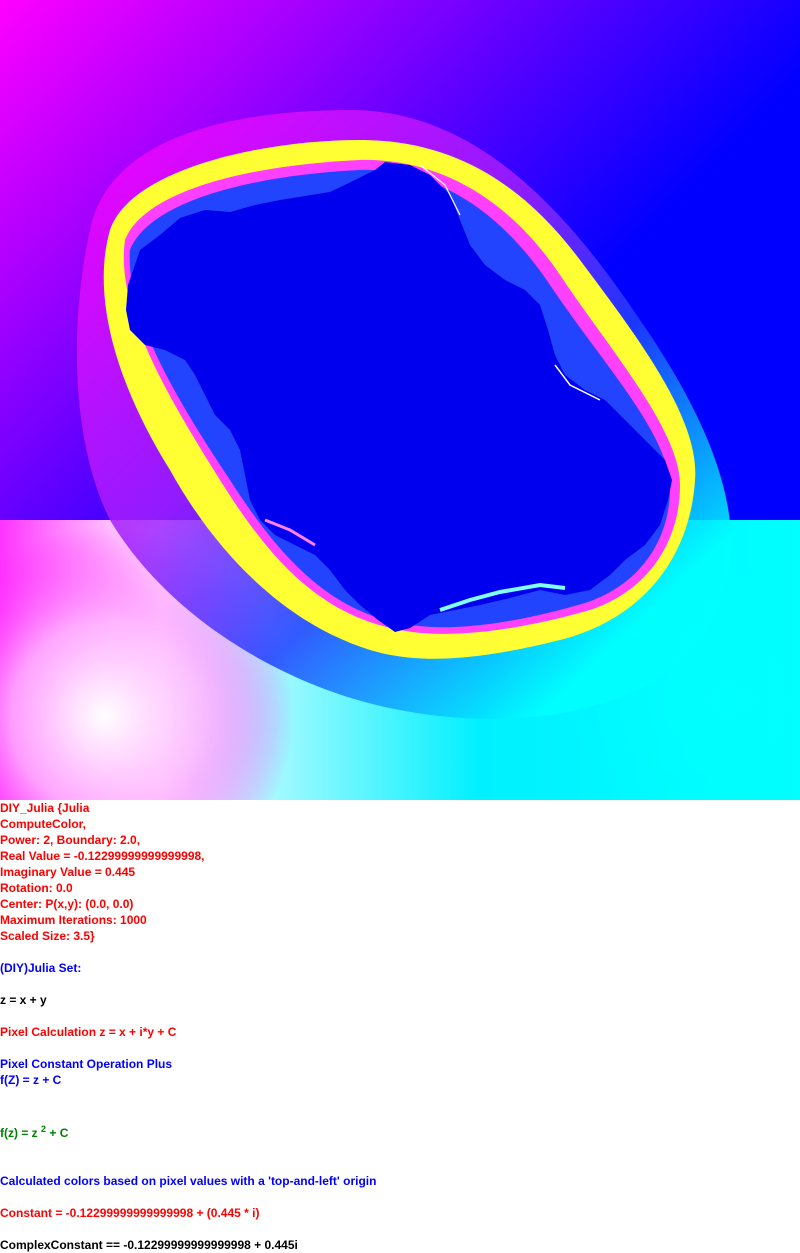  I want to click on z-definition: z = x + y, so click(23, 1000).